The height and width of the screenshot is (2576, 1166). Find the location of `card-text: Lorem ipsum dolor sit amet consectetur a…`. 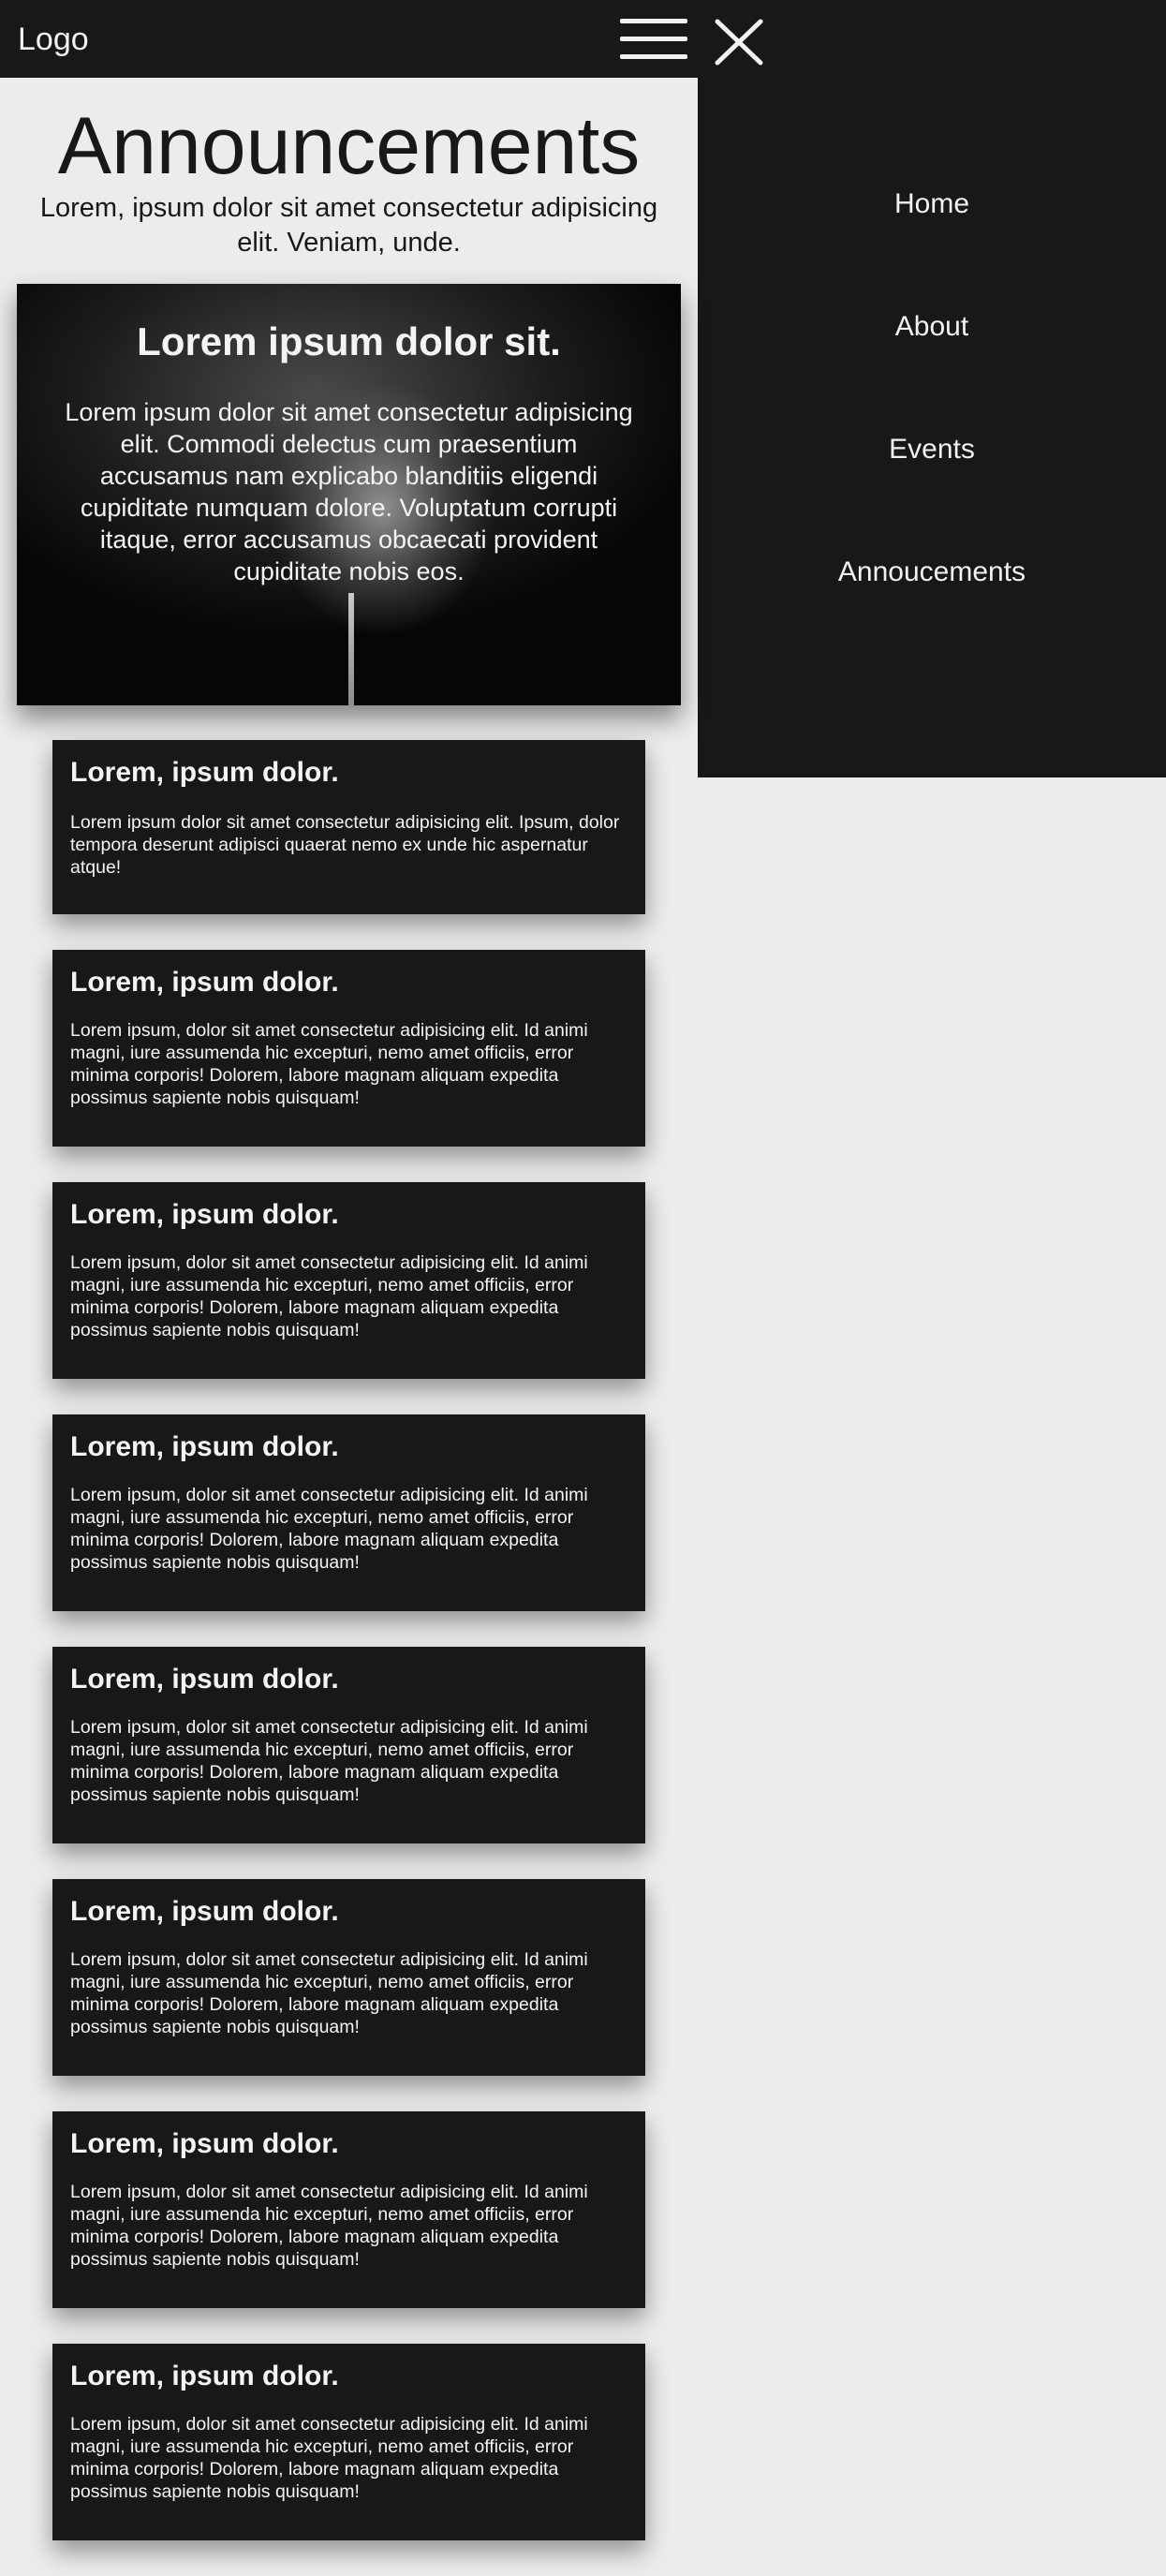

card-text: Lorem ipsum dolor sit amet consectetur a… is located at coordinates (345, 845).